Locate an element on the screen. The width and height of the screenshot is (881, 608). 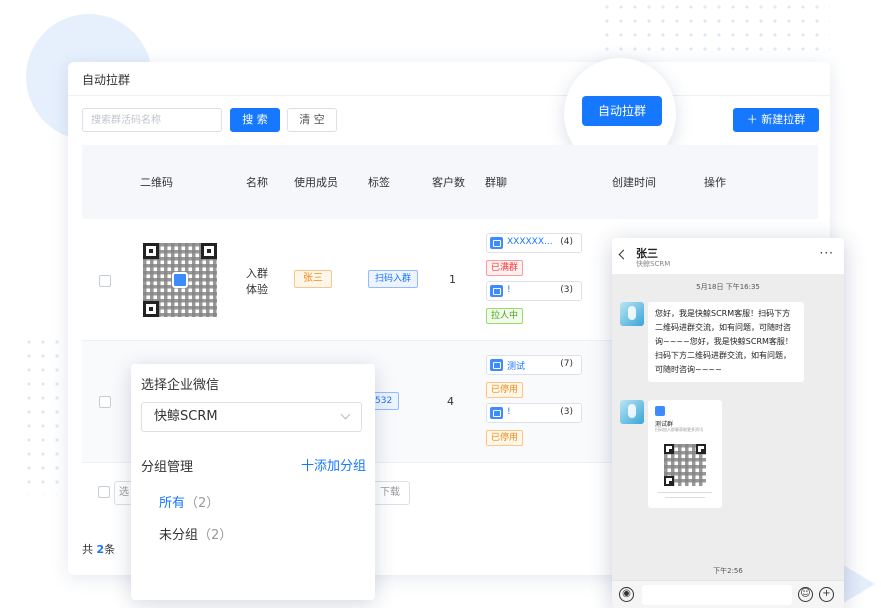
chat-timestamp: 下午2:56 is located at coordinates (728, 571).